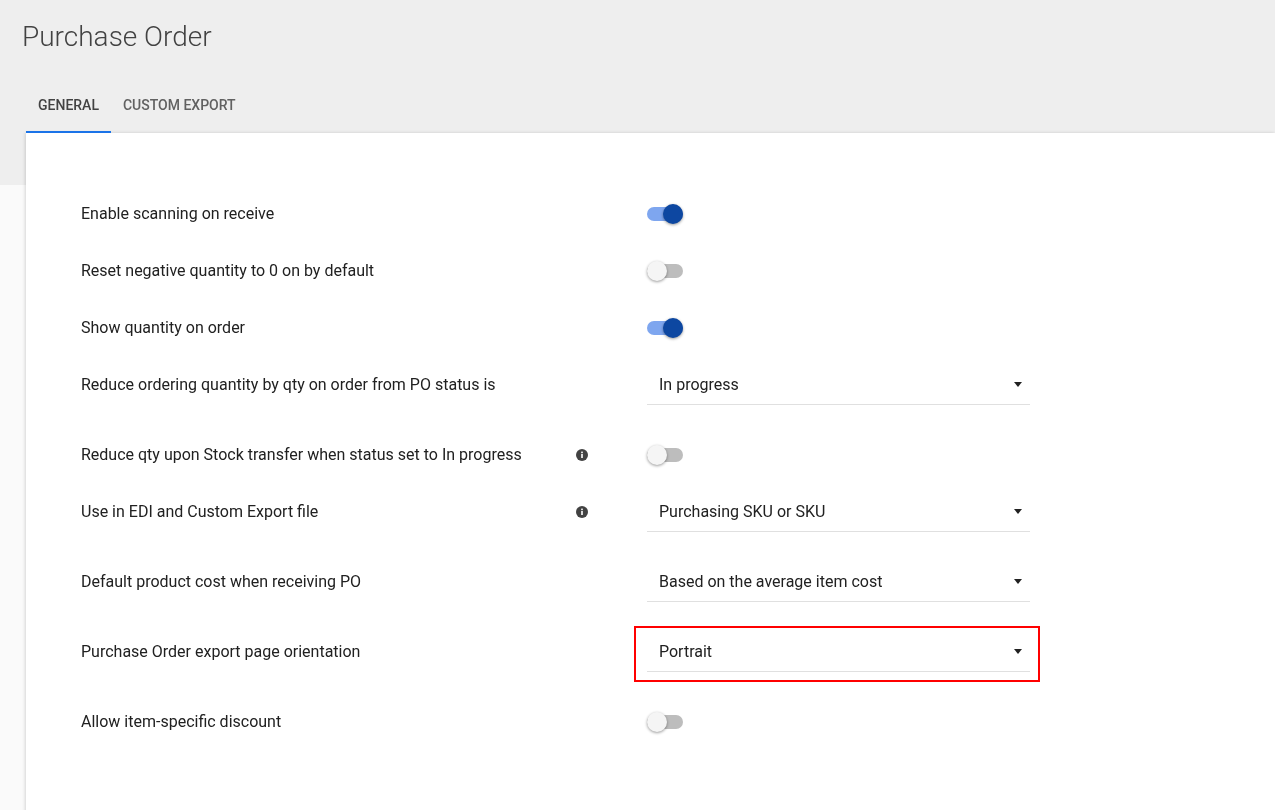 This screenshot has height=810, width=1275. What do you see at coordinates (301, 455) in the screenshot?
I see `setting-label: Reduce qty upon Stock transfer when status set to In progress` at bounding box center [301, 455].